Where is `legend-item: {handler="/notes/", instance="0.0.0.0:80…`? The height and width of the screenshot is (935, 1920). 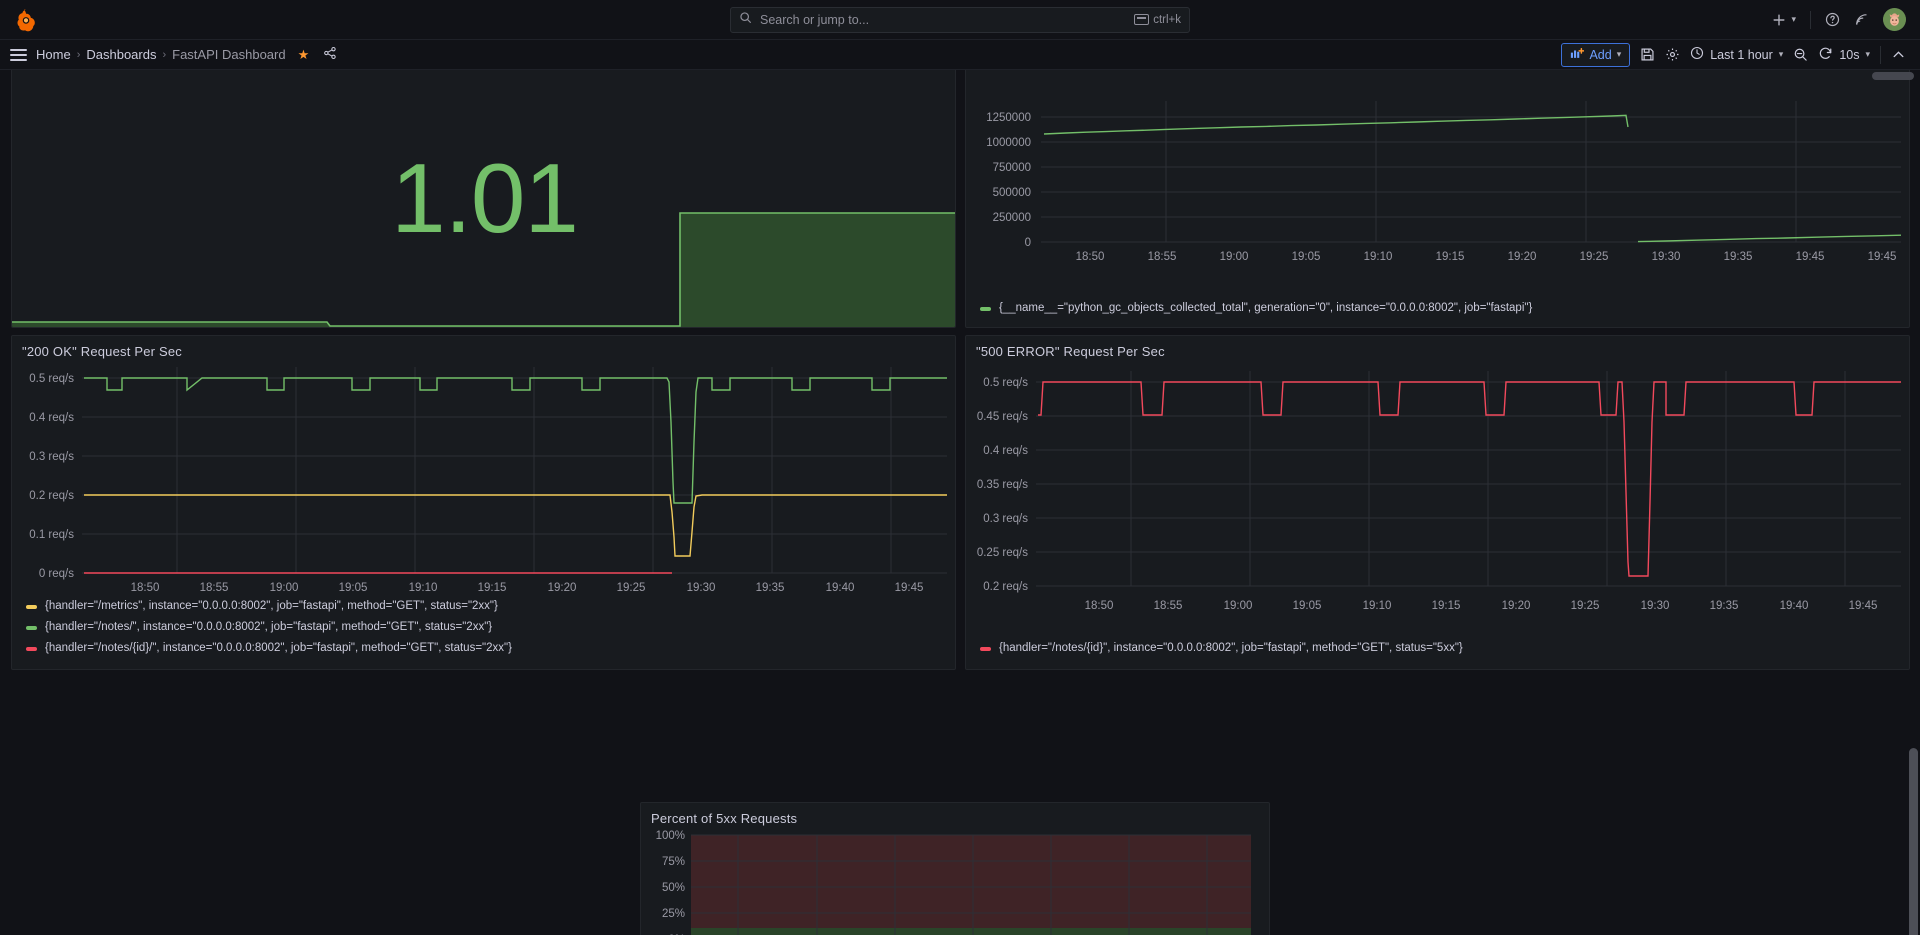 legend-item: {handler="/notes/", instance="0.0.0.0:80… is located at coordinates (269, 627).